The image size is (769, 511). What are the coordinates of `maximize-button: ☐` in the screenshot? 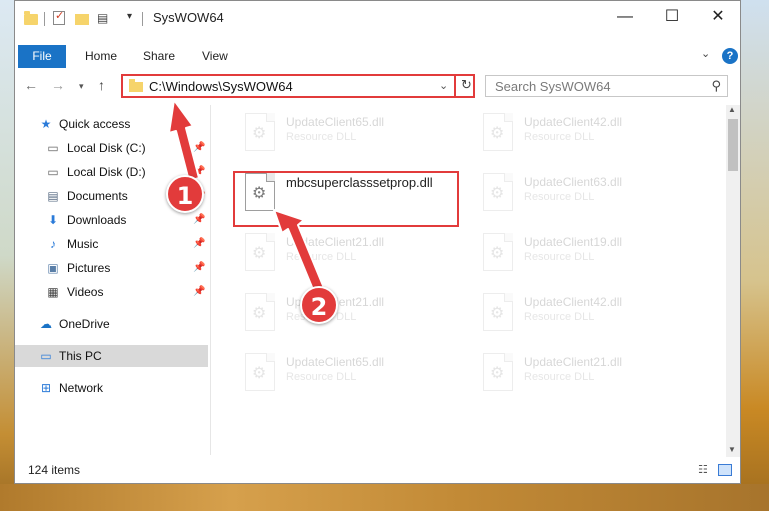 It's located at (672, 18).